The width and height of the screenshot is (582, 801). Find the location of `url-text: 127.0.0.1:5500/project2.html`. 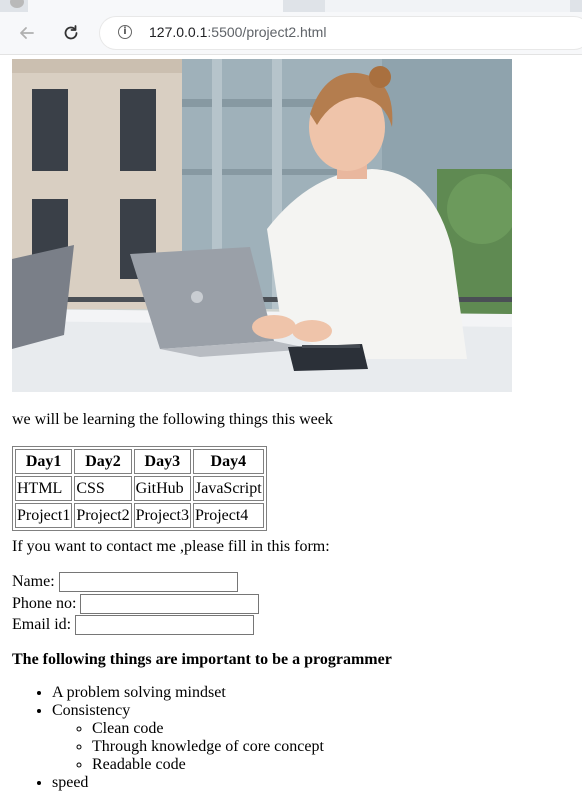

url-text: 127.0.0.1:5500/project2.html is located at coordinates (237, 32).